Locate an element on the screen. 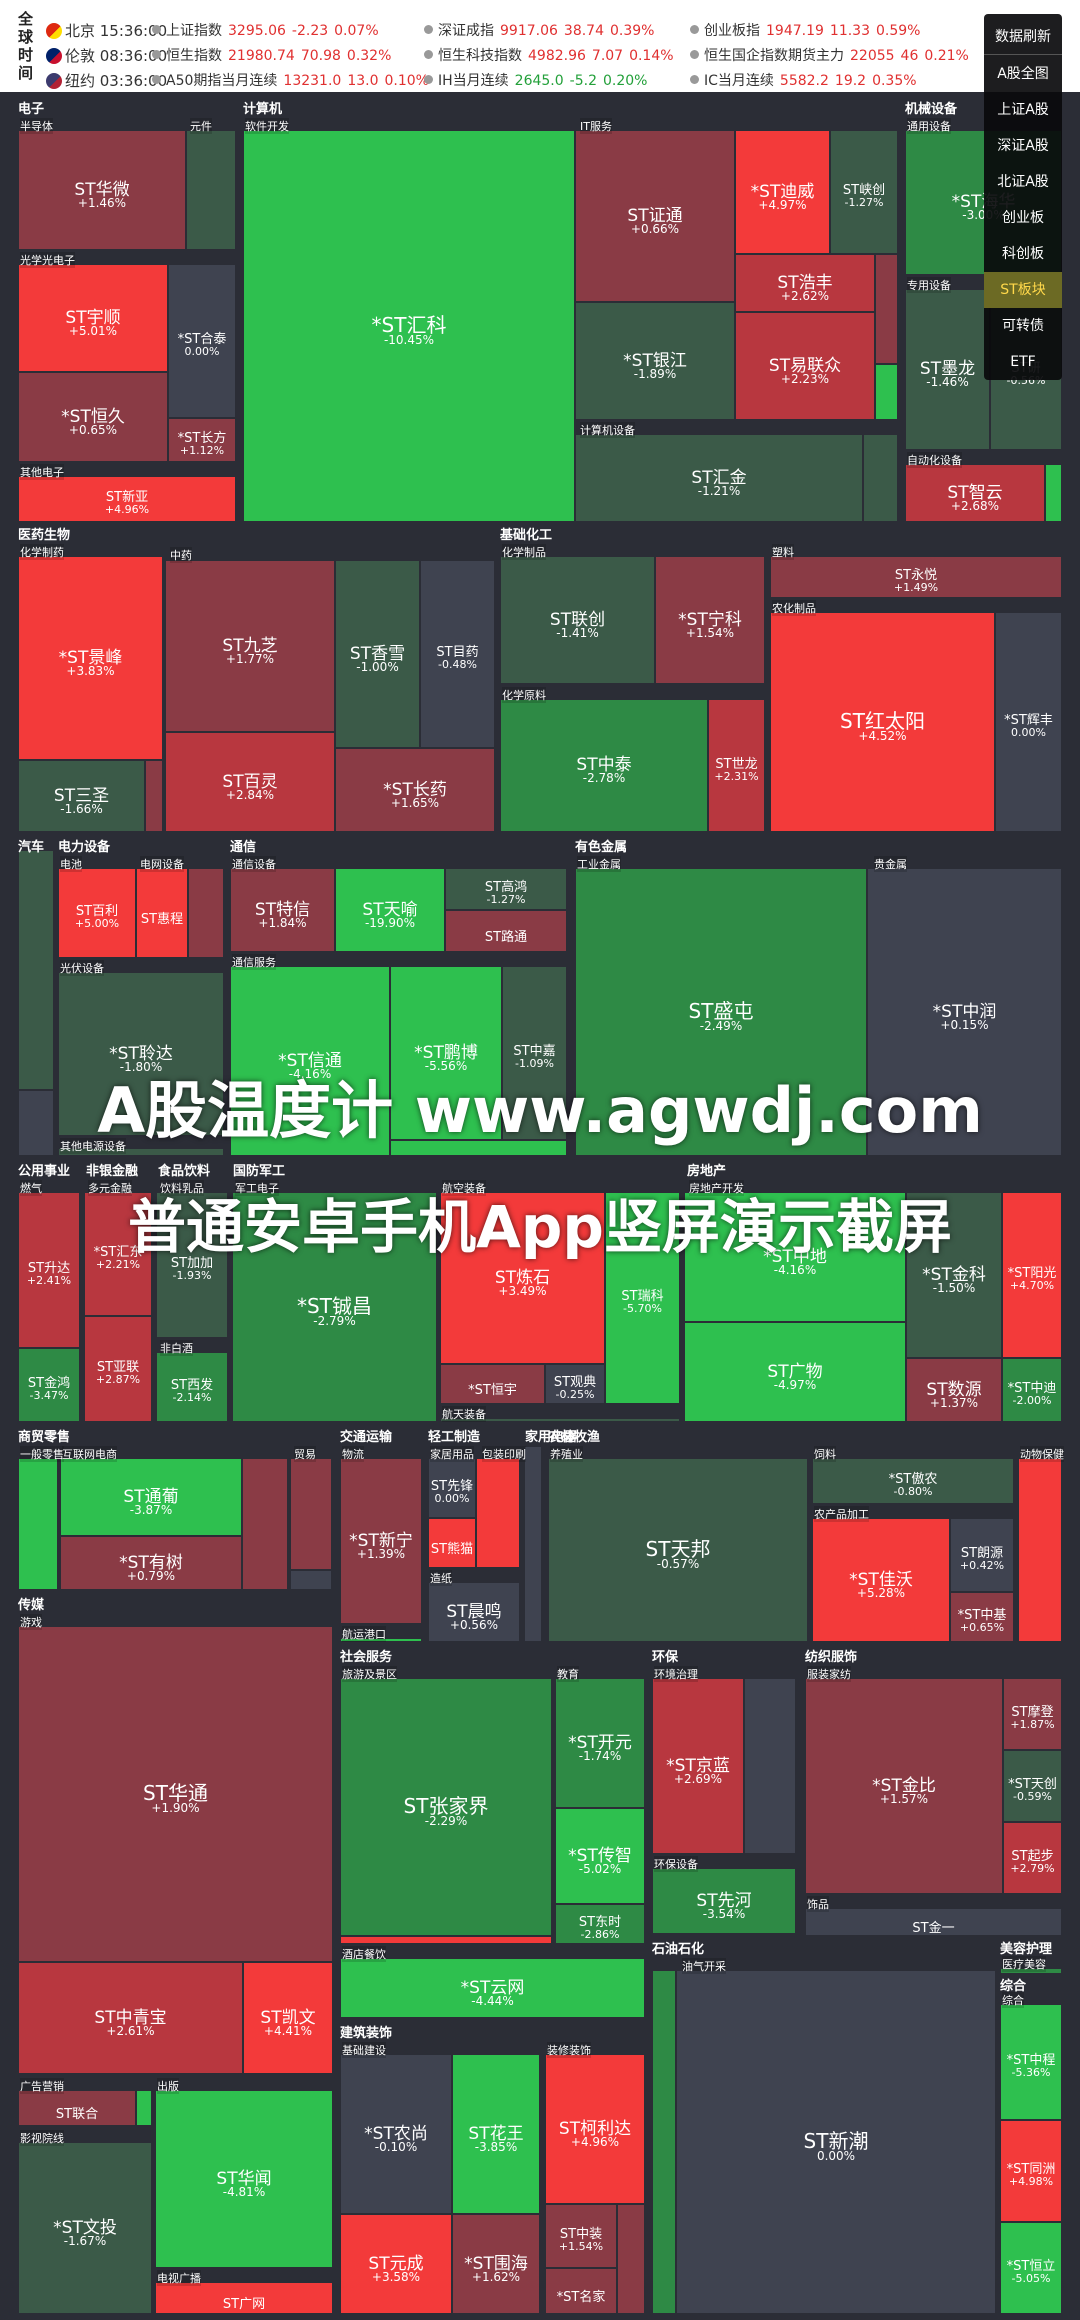 Image resolution: width=1080 pixels, height=2320 pixels. stock-tile: *ST长方 +1.12% is located at coordinates (202, 440).